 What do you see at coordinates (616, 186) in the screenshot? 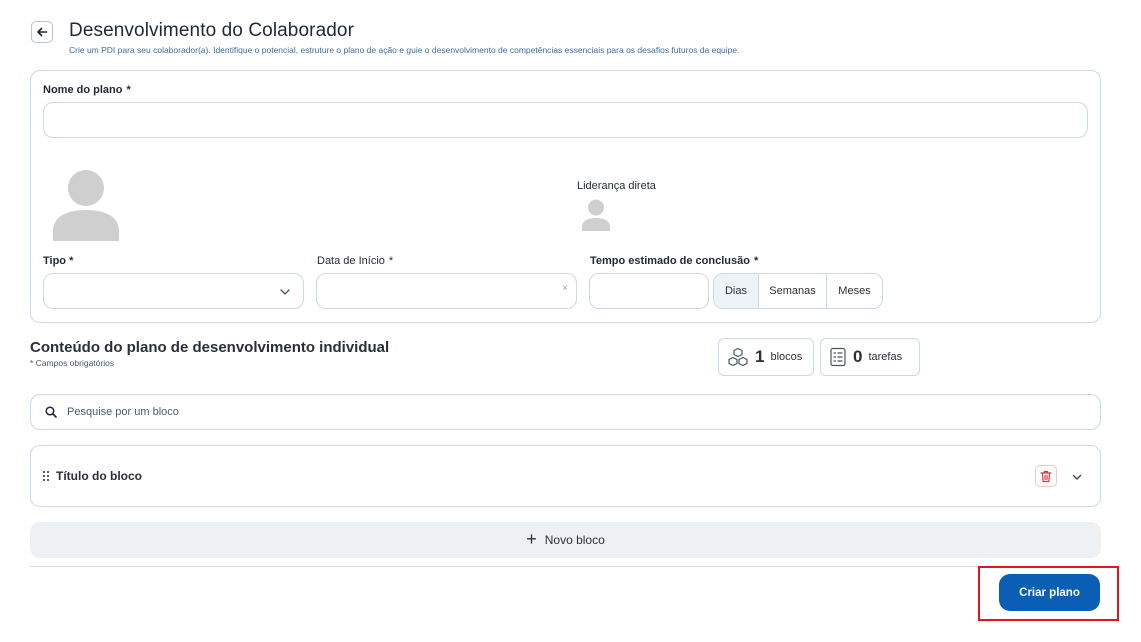
I see `leadership-label: Liderança direta` at bounding box center [616, 186].